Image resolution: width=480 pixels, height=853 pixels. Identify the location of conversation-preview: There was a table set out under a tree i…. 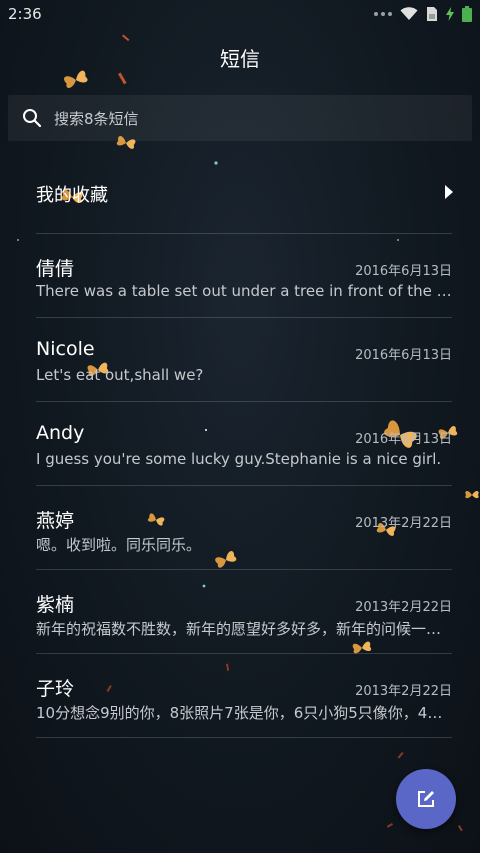
(244, 291).